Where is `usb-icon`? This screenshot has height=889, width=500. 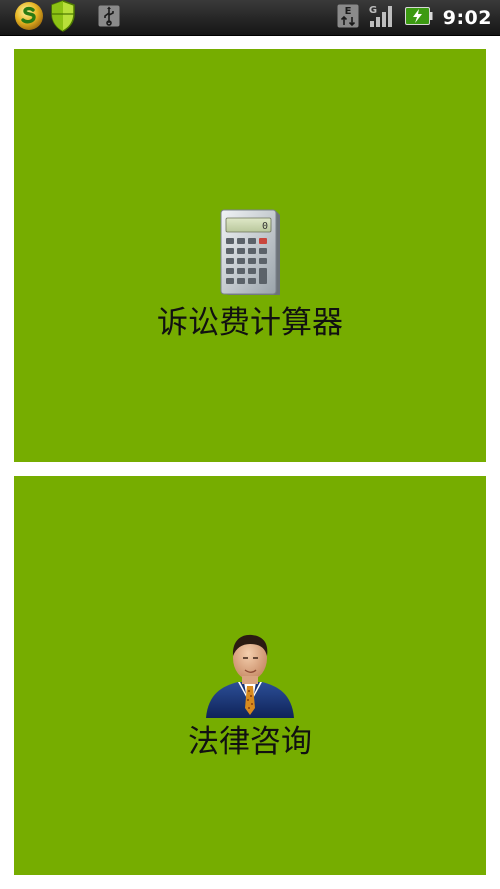
usb-icon is located at coordinates (109, 18).